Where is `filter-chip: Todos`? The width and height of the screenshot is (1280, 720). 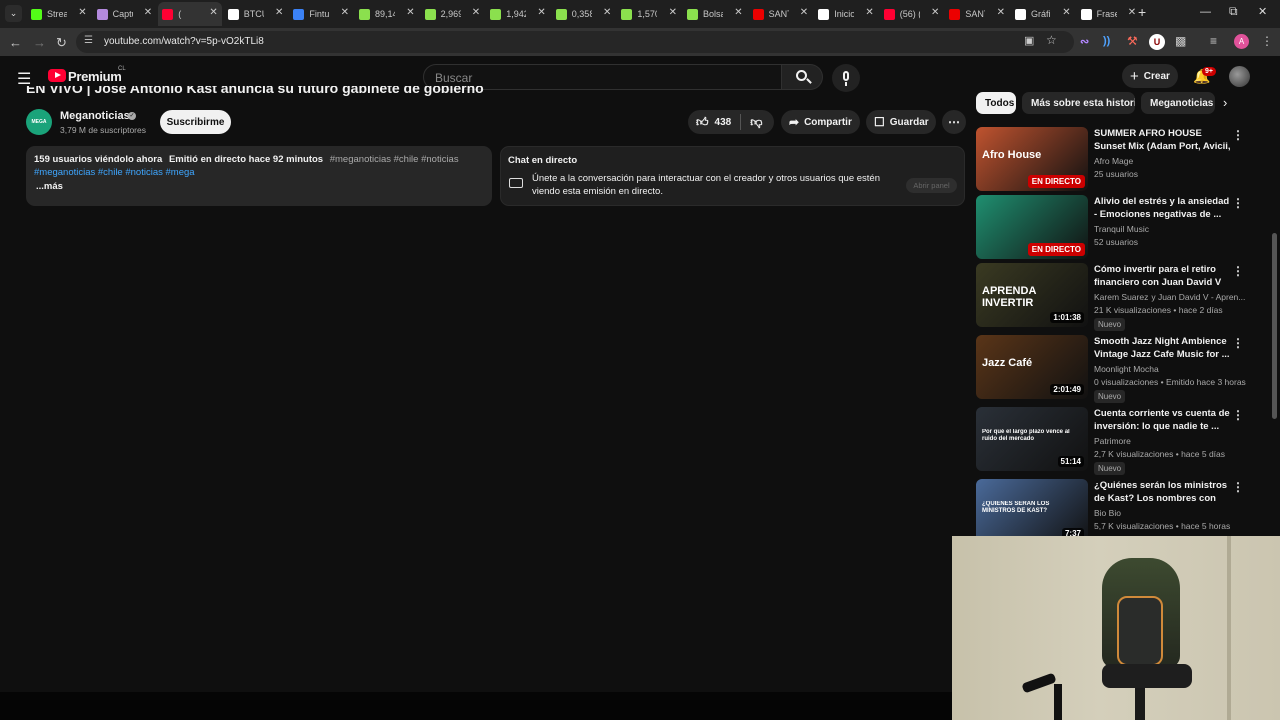
filter-chip: Todos is located at coordinates (996, 103).